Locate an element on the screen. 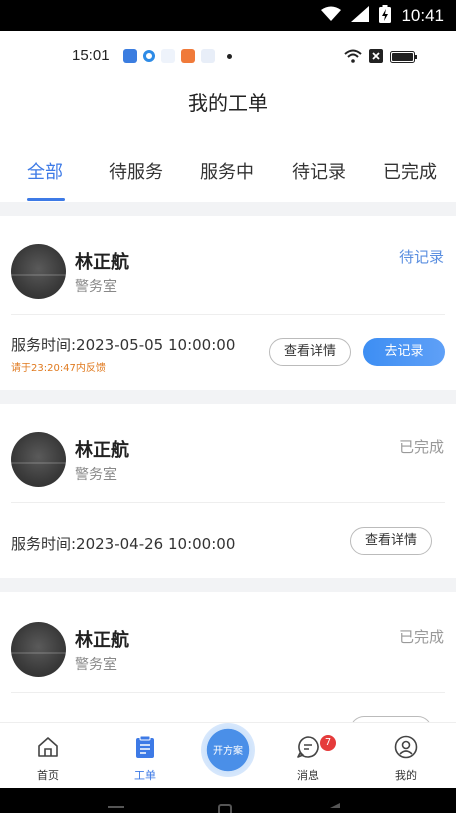  message-icon is located at coordinates (308, 747).